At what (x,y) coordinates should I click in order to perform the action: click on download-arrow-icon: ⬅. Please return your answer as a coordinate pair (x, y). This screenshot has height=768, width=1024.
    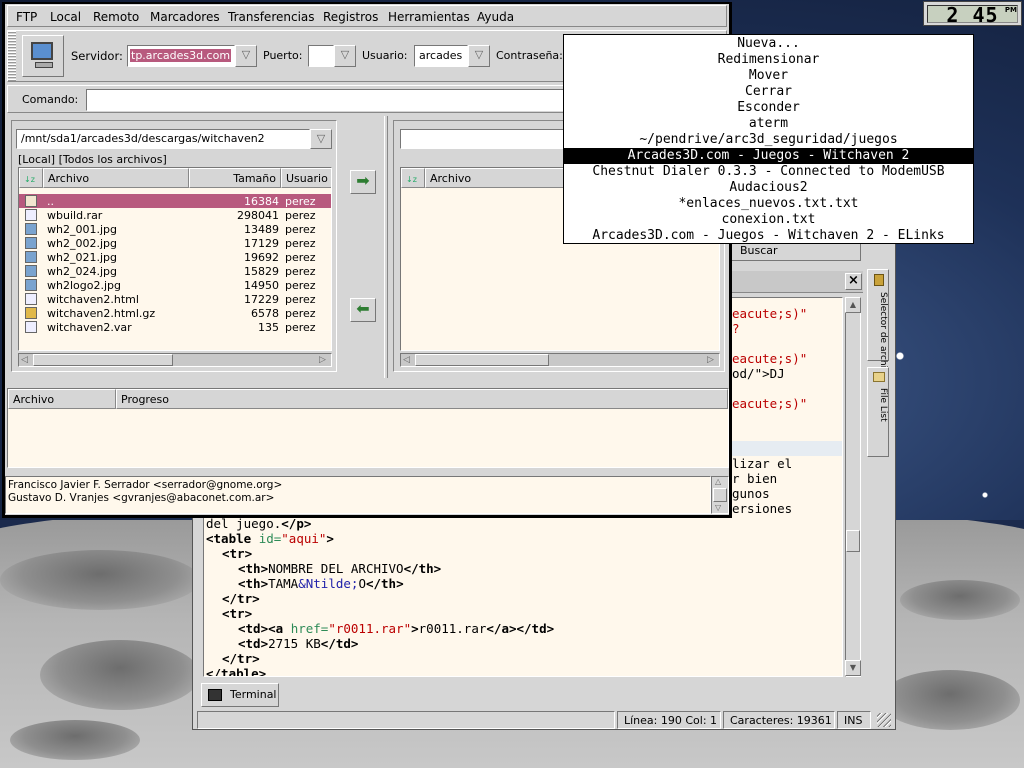
    Looking at the image, I should click on (363, 310).